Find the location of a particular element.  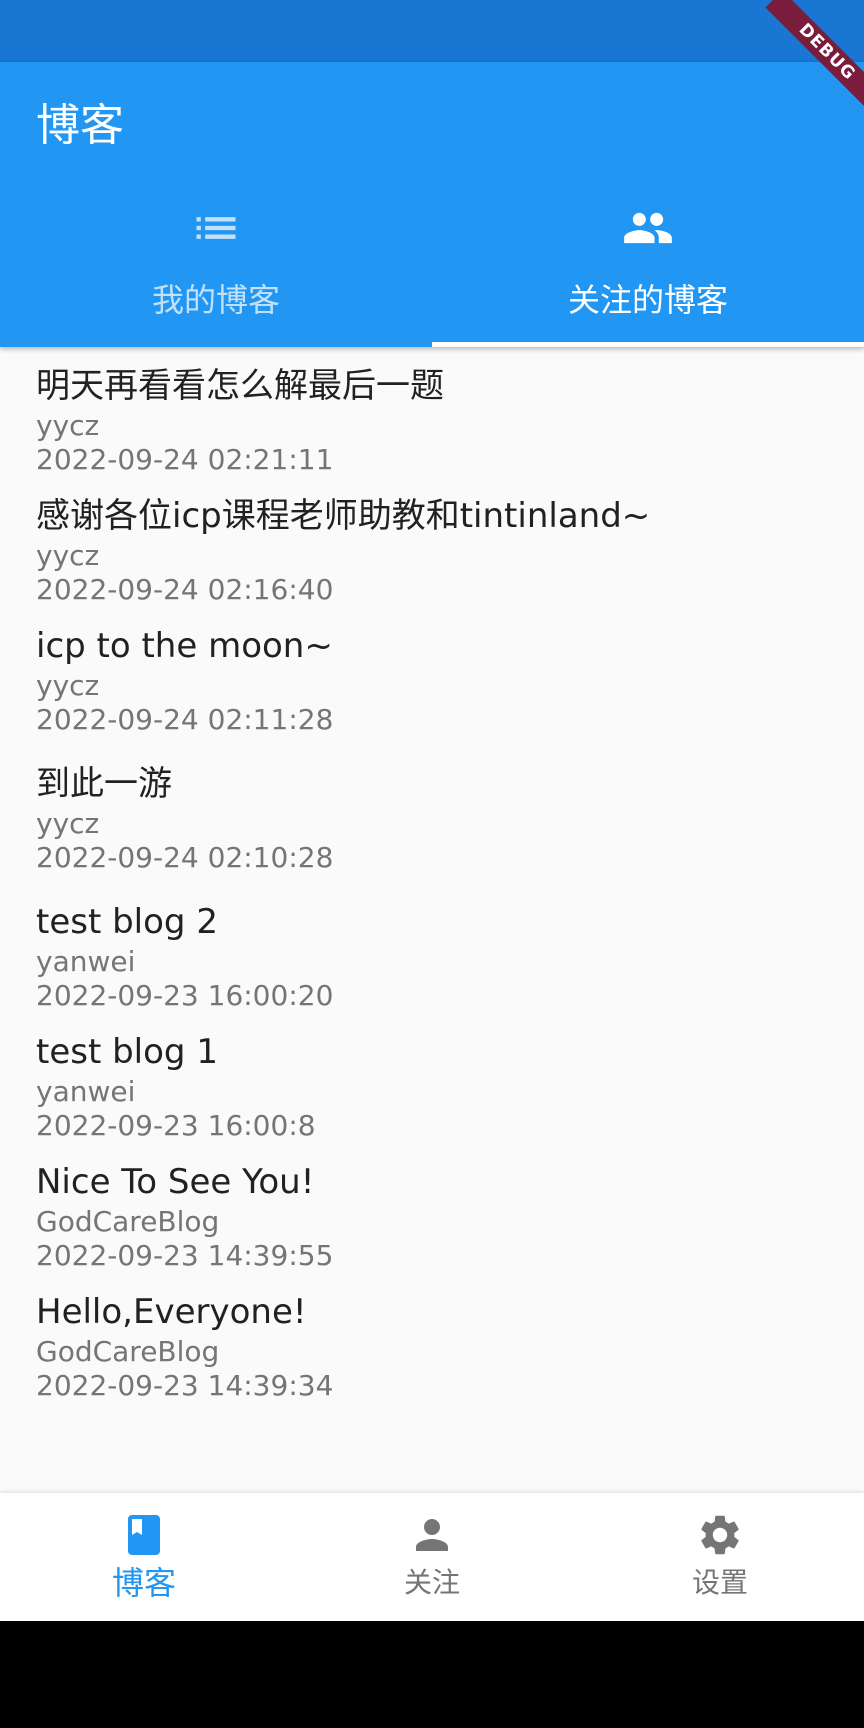

book-icon is located at coordinates (144, 1535).